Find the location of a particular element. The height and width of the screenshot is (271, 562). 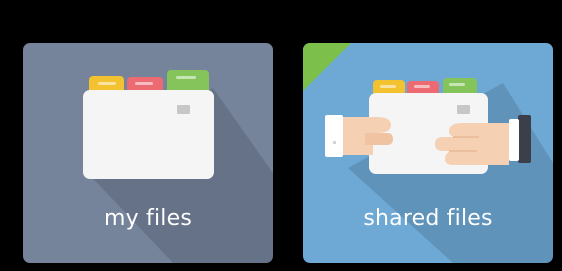

corner-accent is located at coordinates (327, 67).